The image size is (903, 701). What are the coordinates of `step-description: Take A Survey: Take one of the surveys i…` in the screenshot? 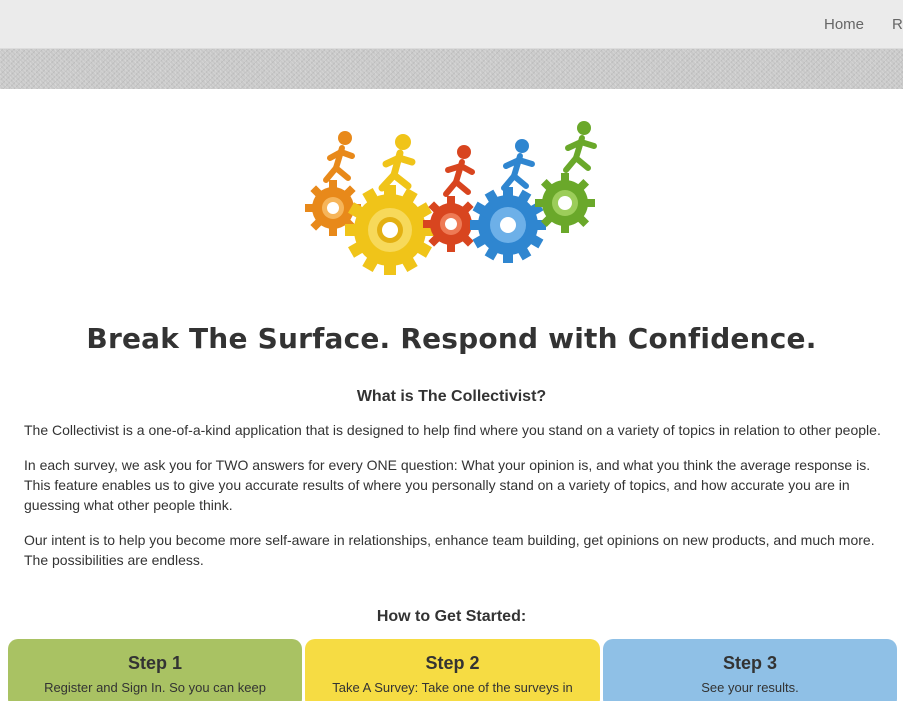 It's located at (452, 687).